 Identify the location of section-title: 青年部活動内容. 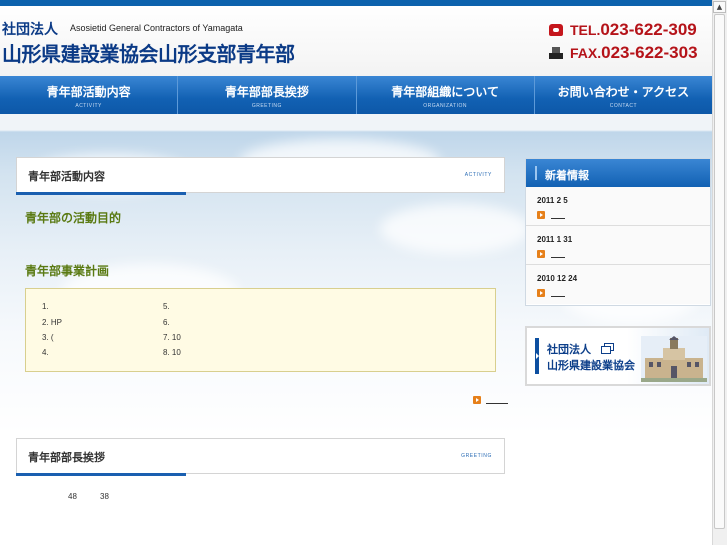
(66, 176).